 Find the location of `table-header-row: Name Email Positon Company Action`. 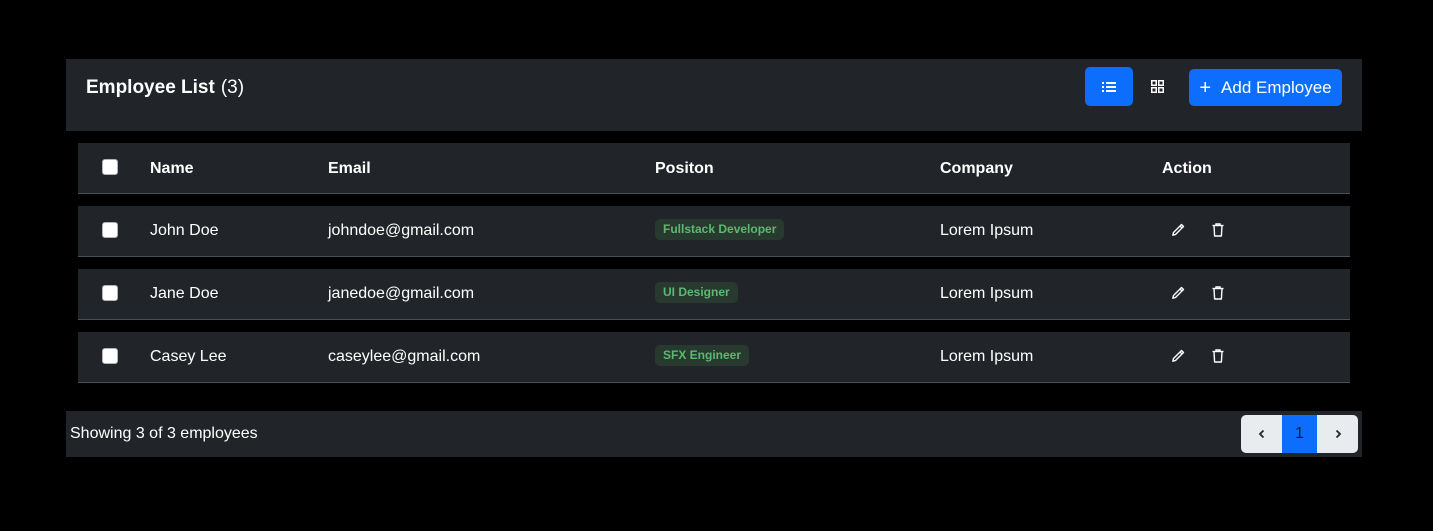

table-header-row: Name Email Positon Company Action is located at coordinates (714, 168).